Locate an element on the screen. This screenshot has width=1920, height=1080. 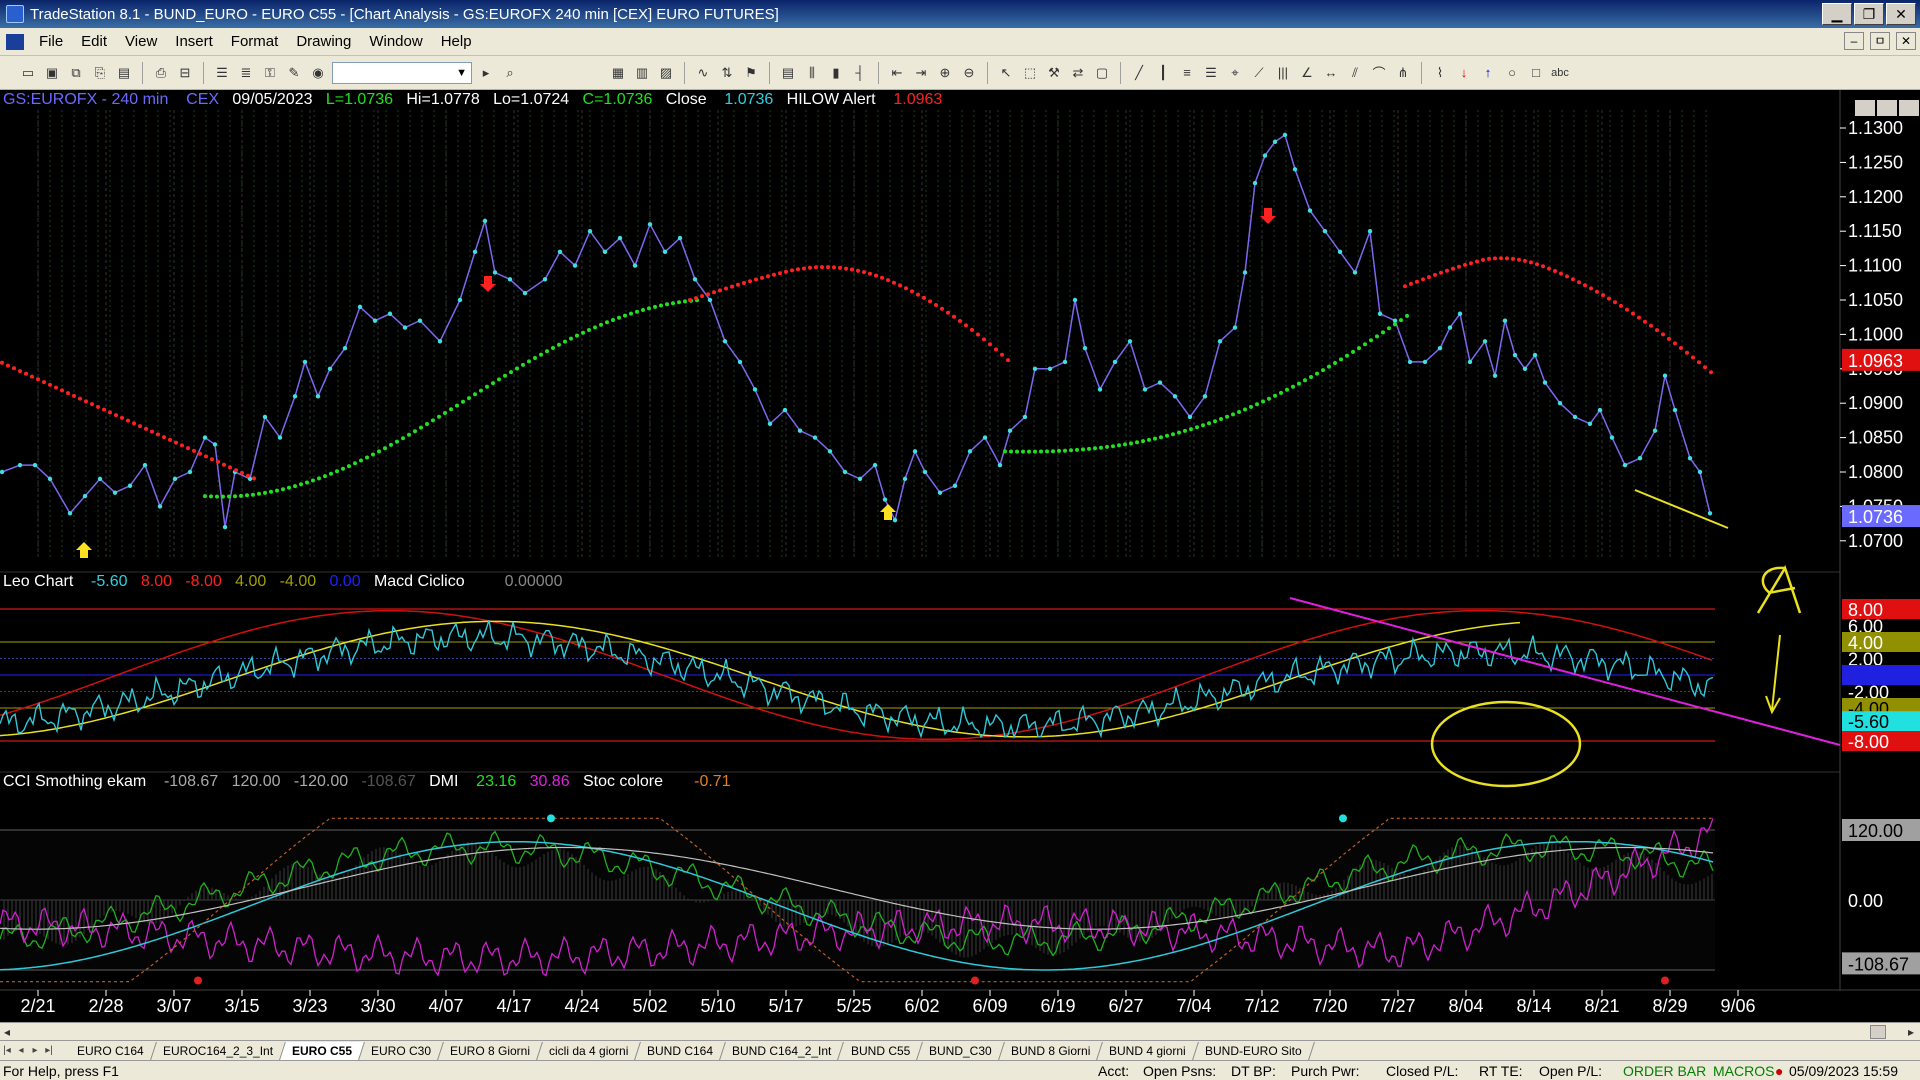
trendline-icon: ╱ is located at coordinates (1139, 73).